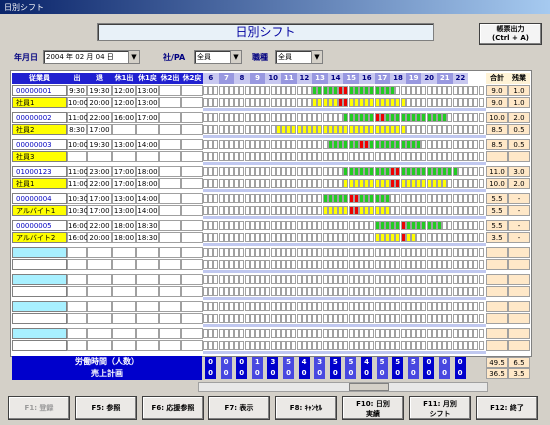 The image size is (550, 425). I want to click on type-select: 全員 ▼, so click(218, 57).